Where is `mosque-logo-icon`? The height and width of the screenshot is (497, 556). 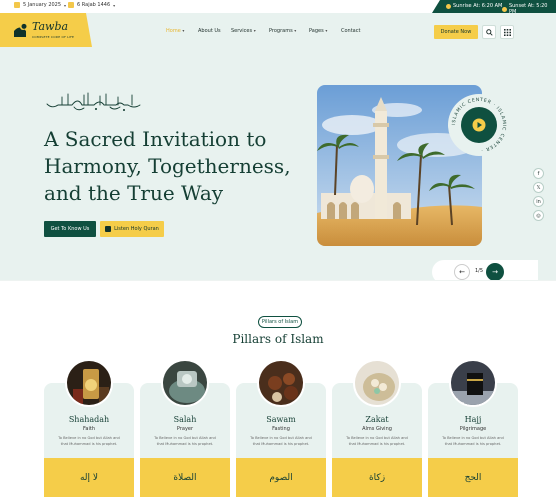
mosque-logo-icon is located at coordinates (20, 30).